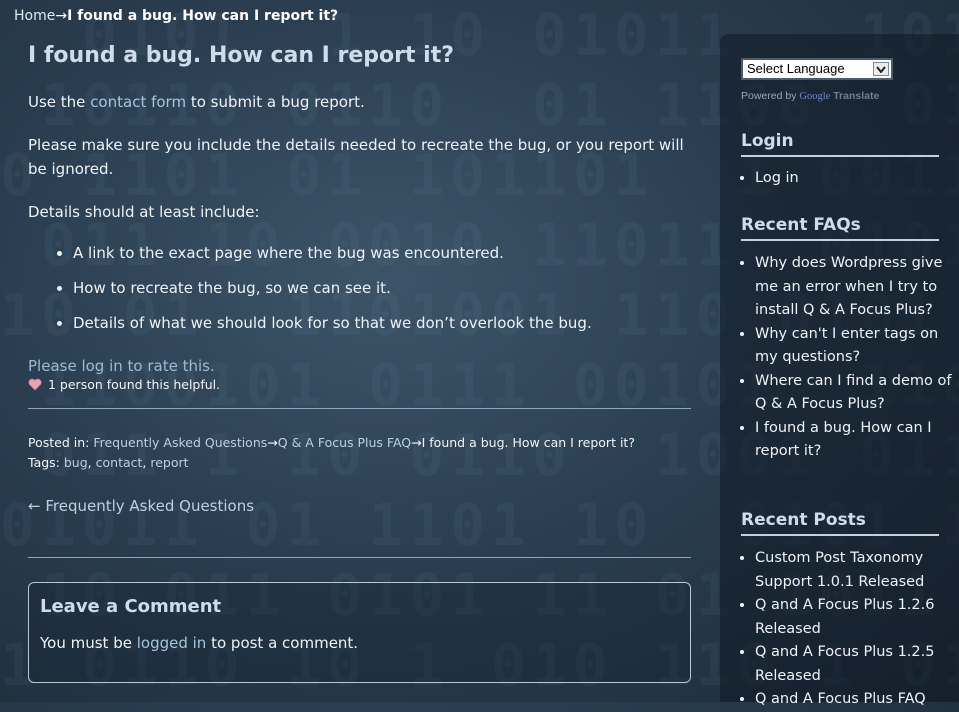  I want to click on recent-posts-title: Recent Posts, so click(840, 523).